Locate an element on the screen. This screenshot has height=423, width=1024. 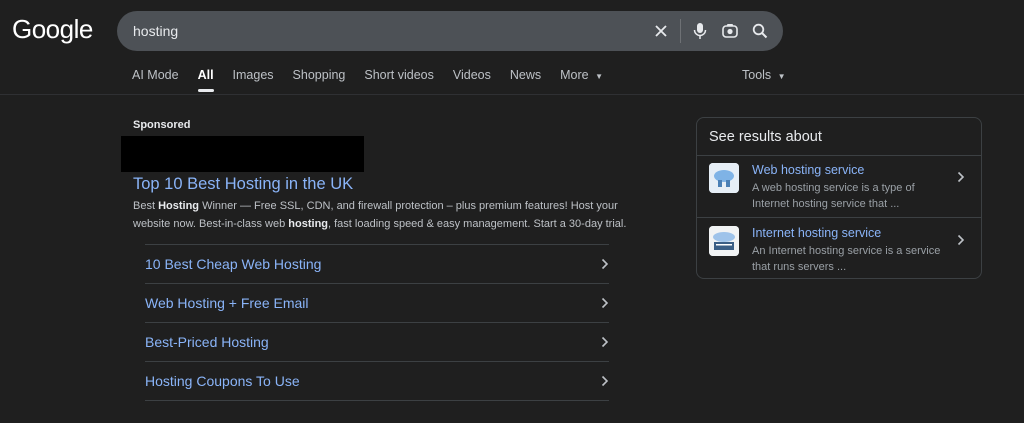
search-divider is located at coordinates (680, 31).